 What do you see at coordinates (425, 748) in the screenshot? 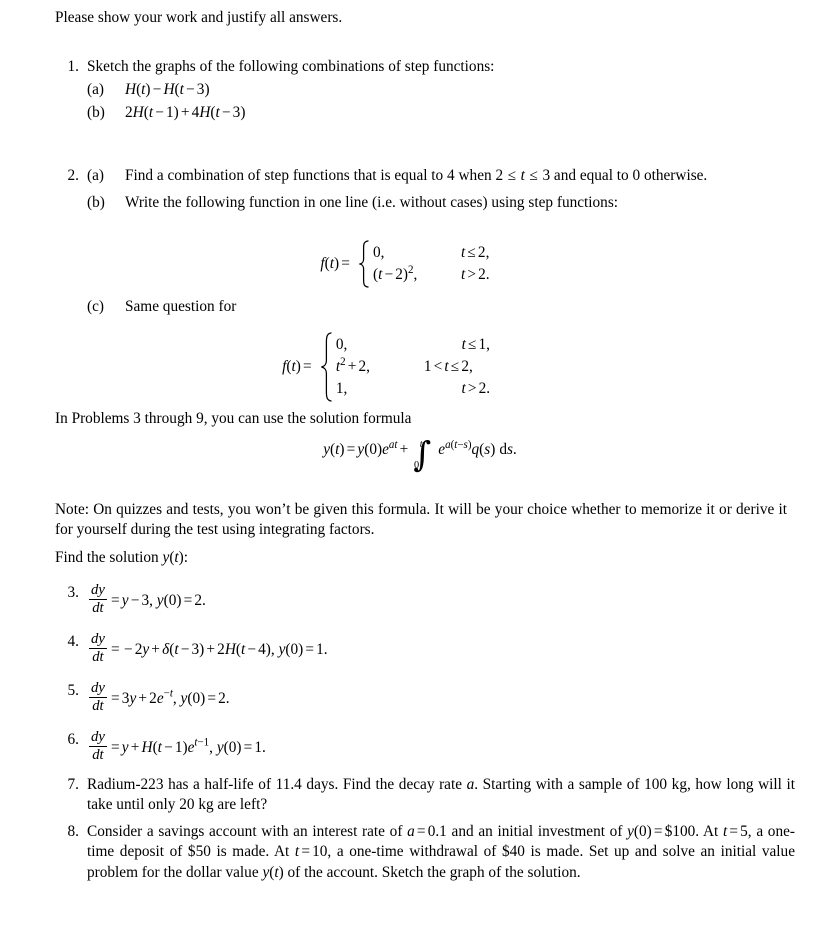
I see `problem-6: 6. dy dt = y + H(t −1)et−1, y(0) = 1.` at bounding box center [425, 748].